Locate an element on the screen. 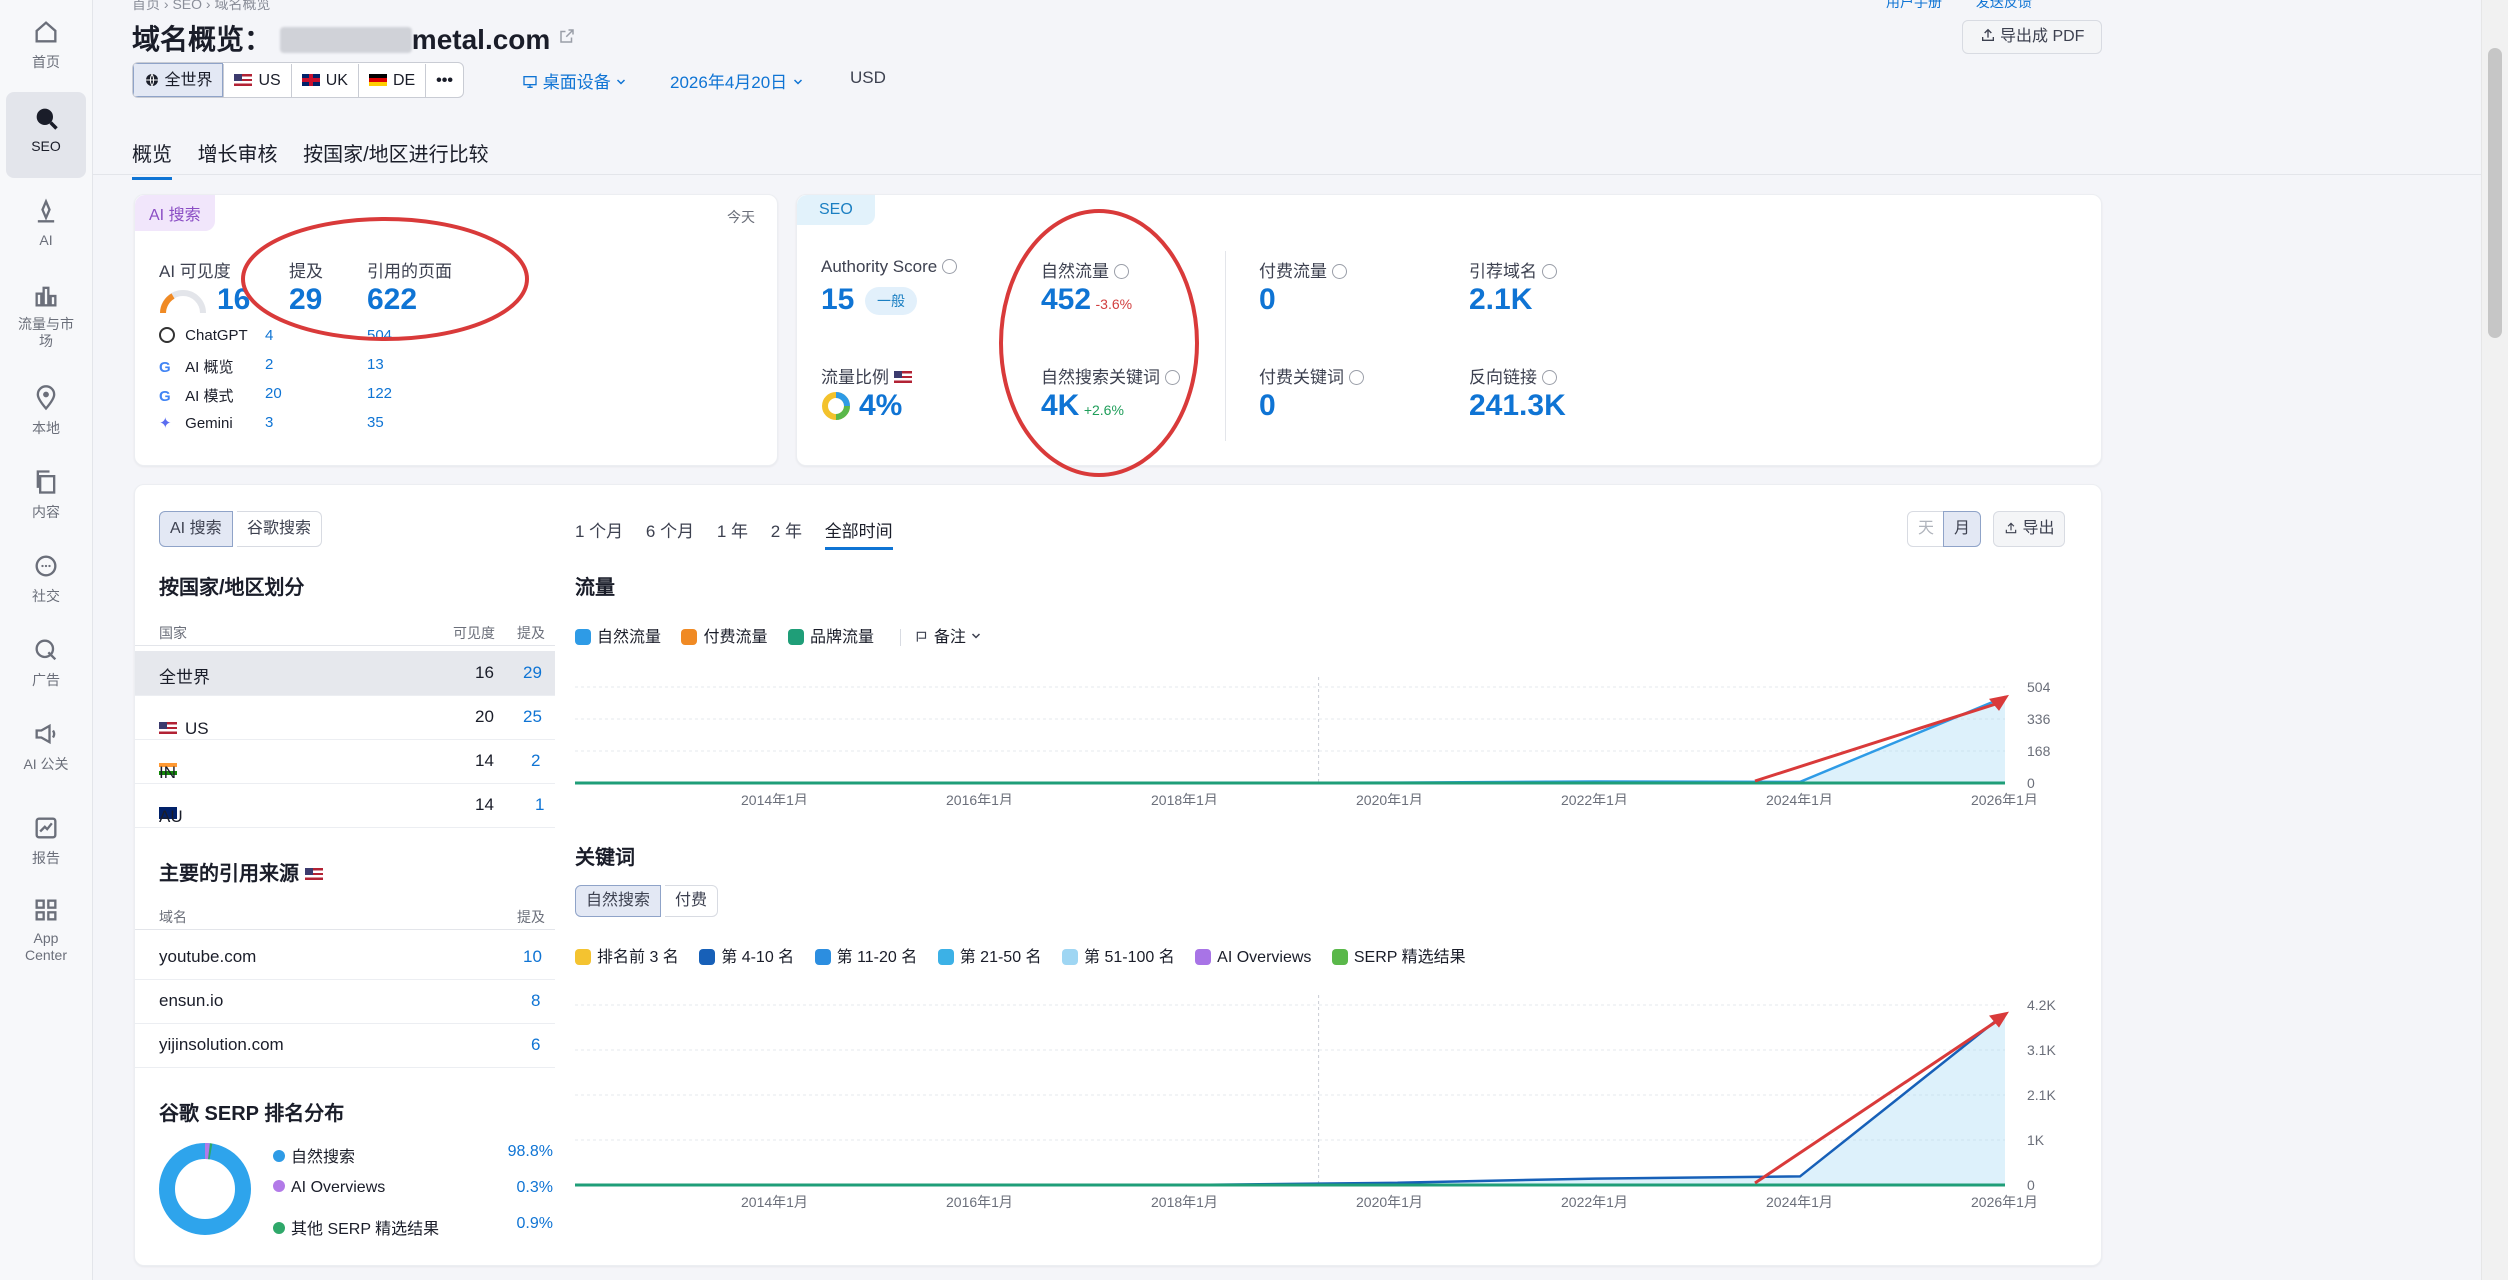 The image size is (2508, 1280). sidebar-item-content: 内容 is located at coordinates (46, 495).